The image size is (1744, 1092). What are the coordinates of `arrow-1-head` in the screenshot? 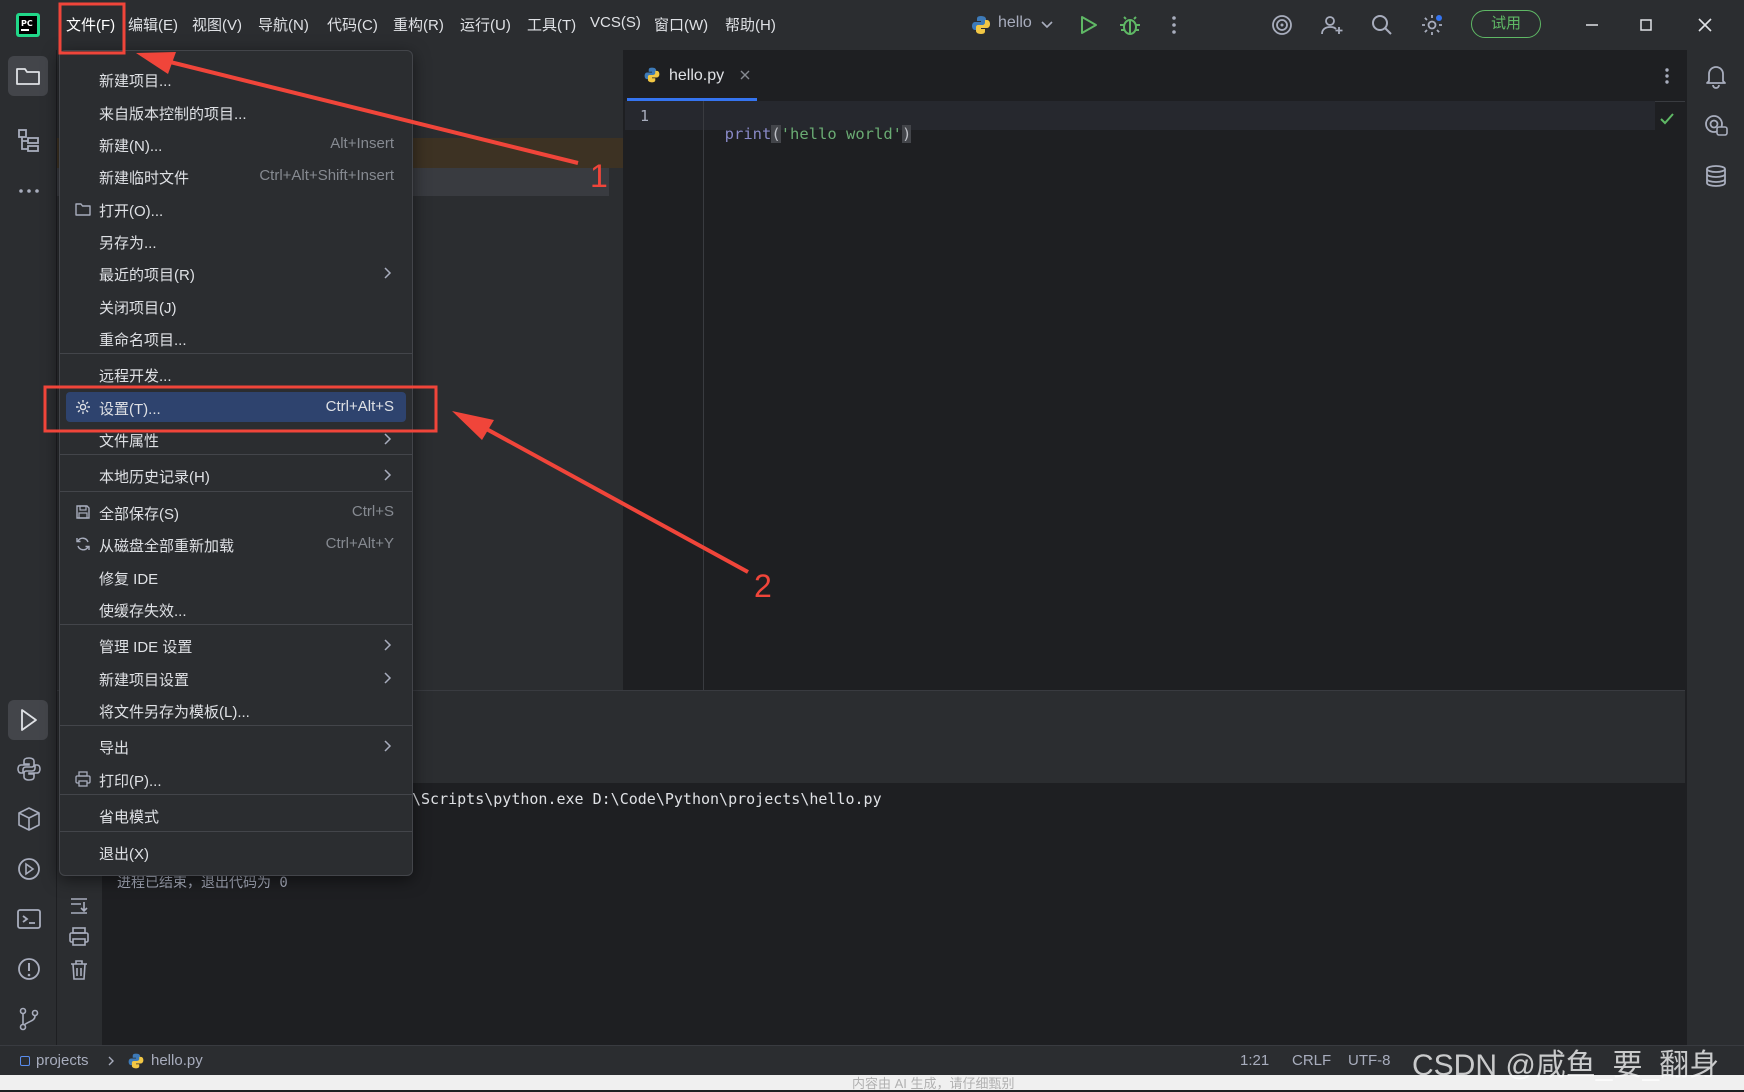 It's located at (156, 63).